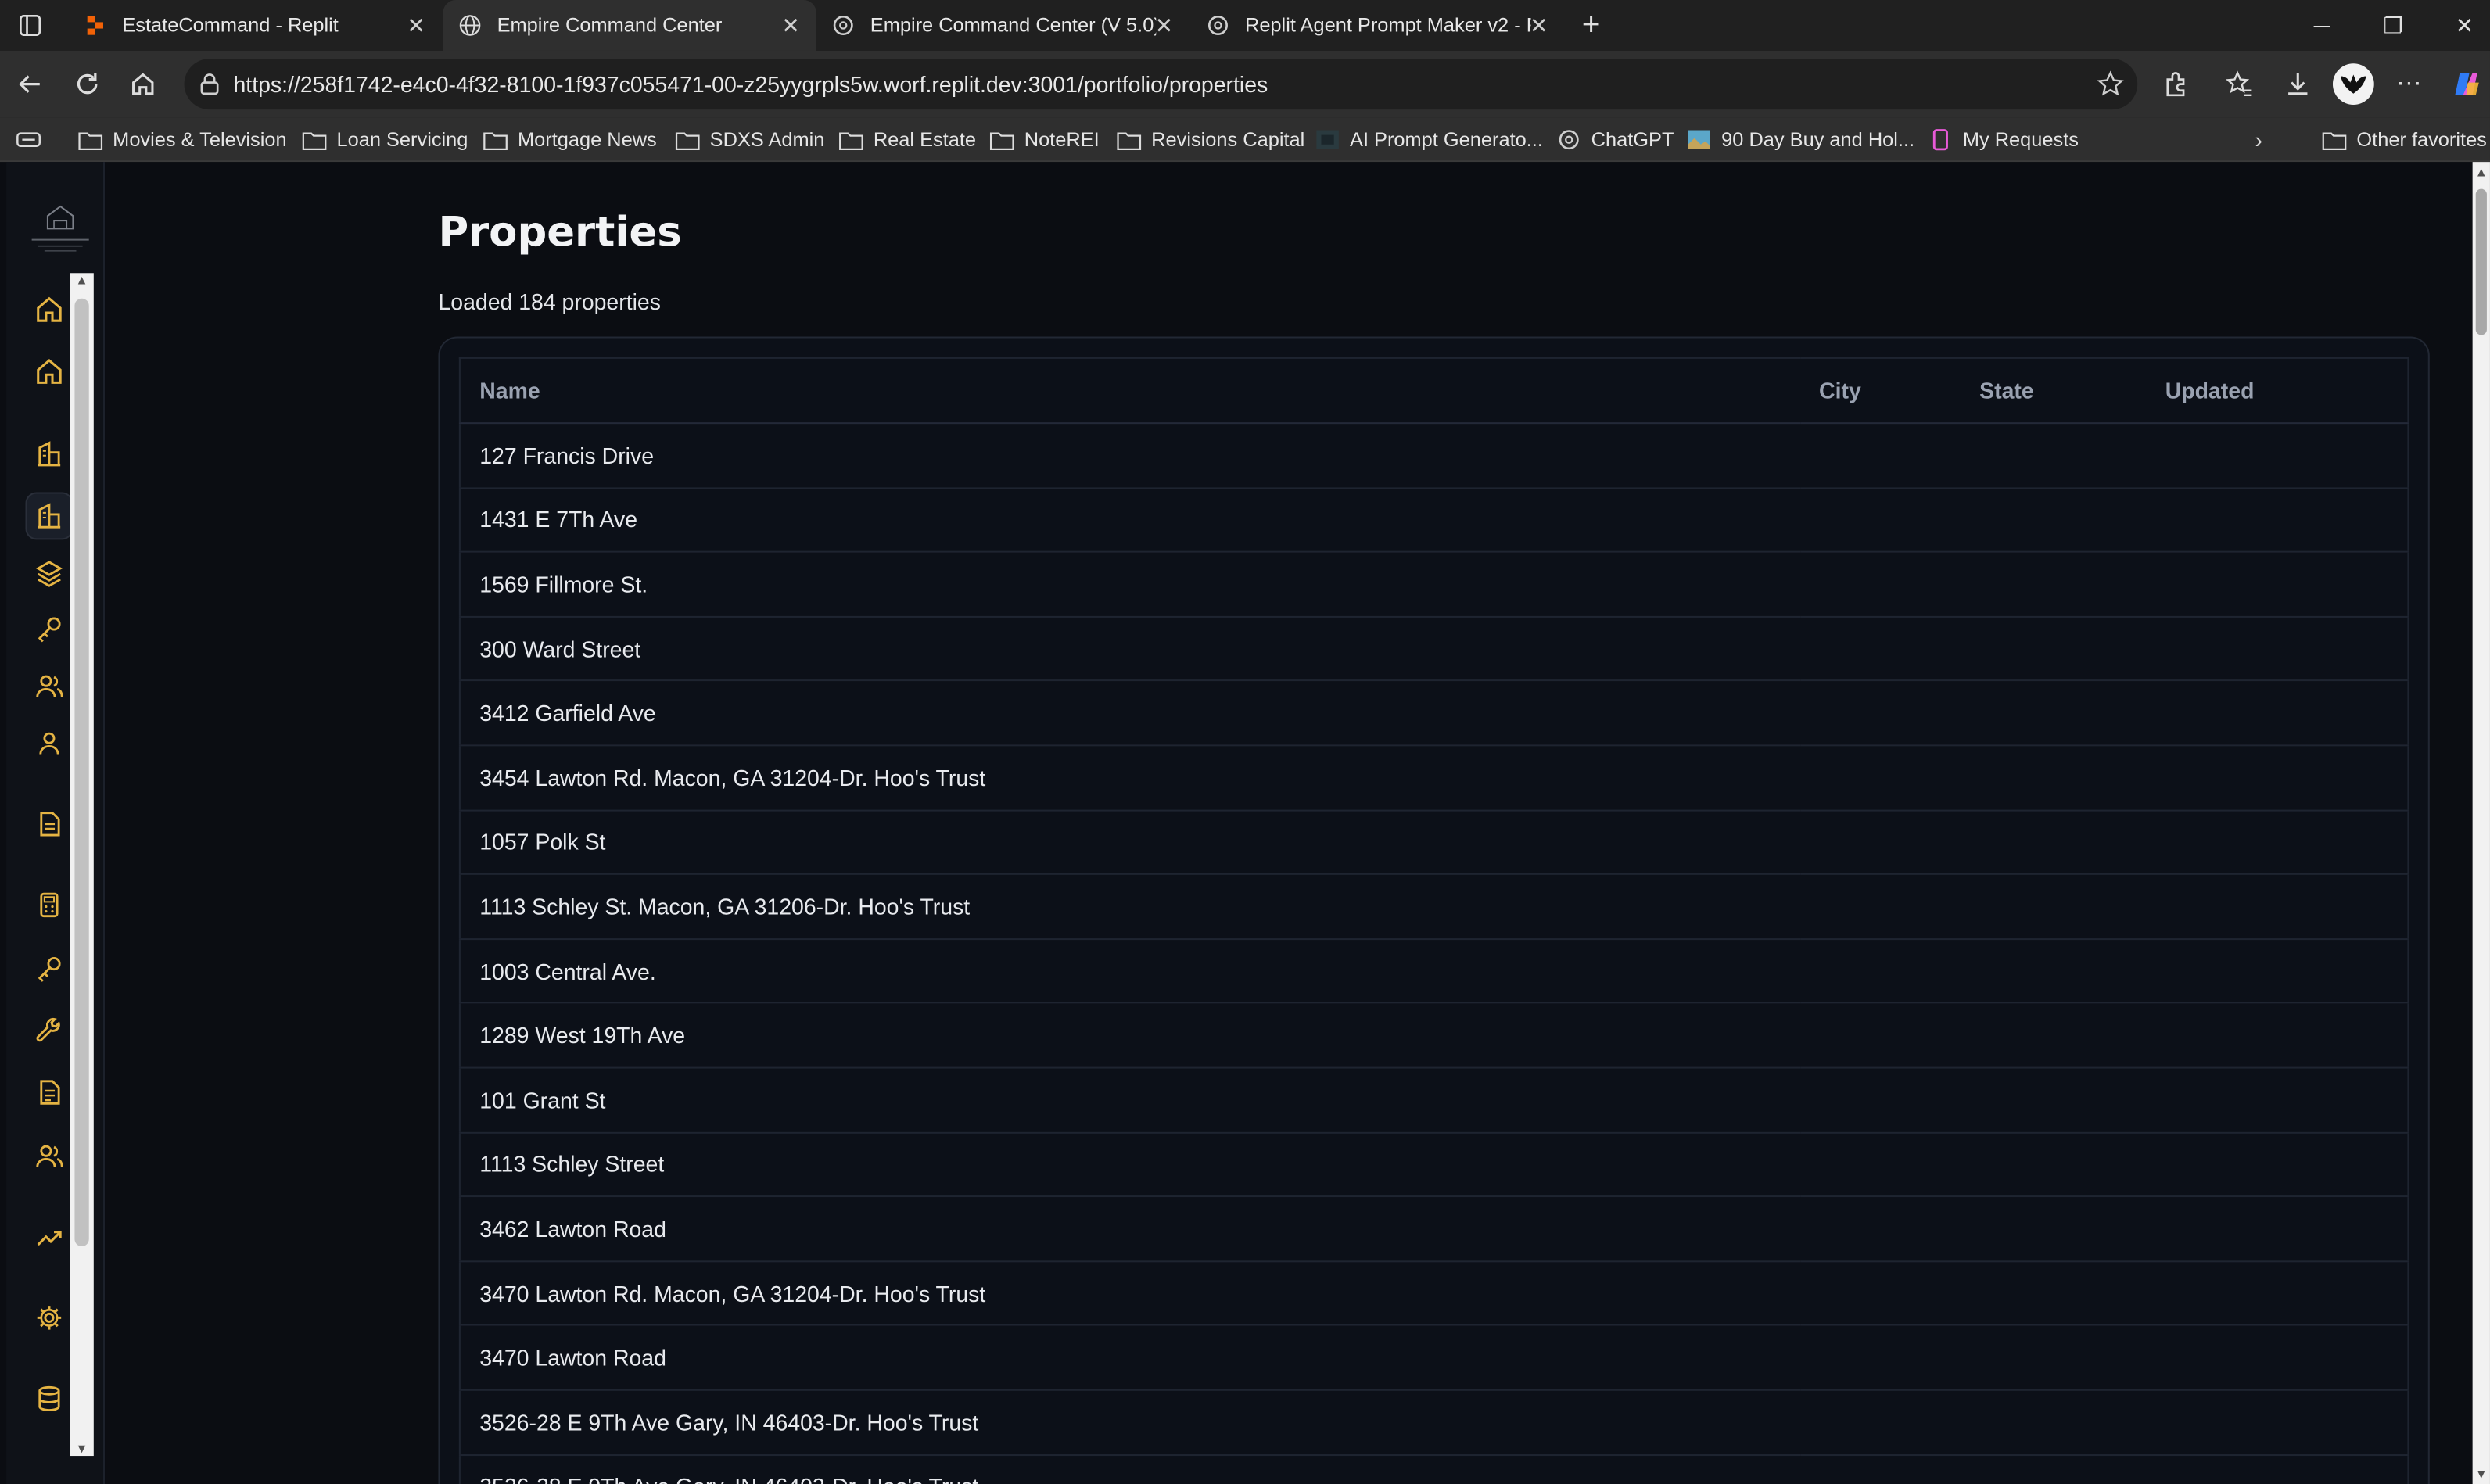 The height and width of the screenshot is (1484, 2490). Describe the element at coordinates (49, 1398) in the screenshot. I see `database-icon` at that location.